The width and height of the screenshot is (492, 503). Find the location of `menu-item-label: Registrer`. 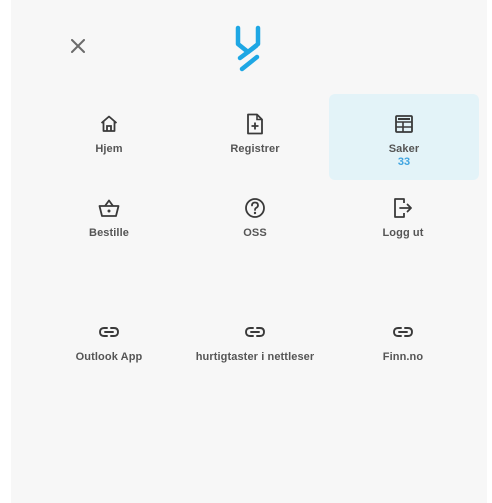

menu-item-label: Registrer is located at coordinates (255, 149).